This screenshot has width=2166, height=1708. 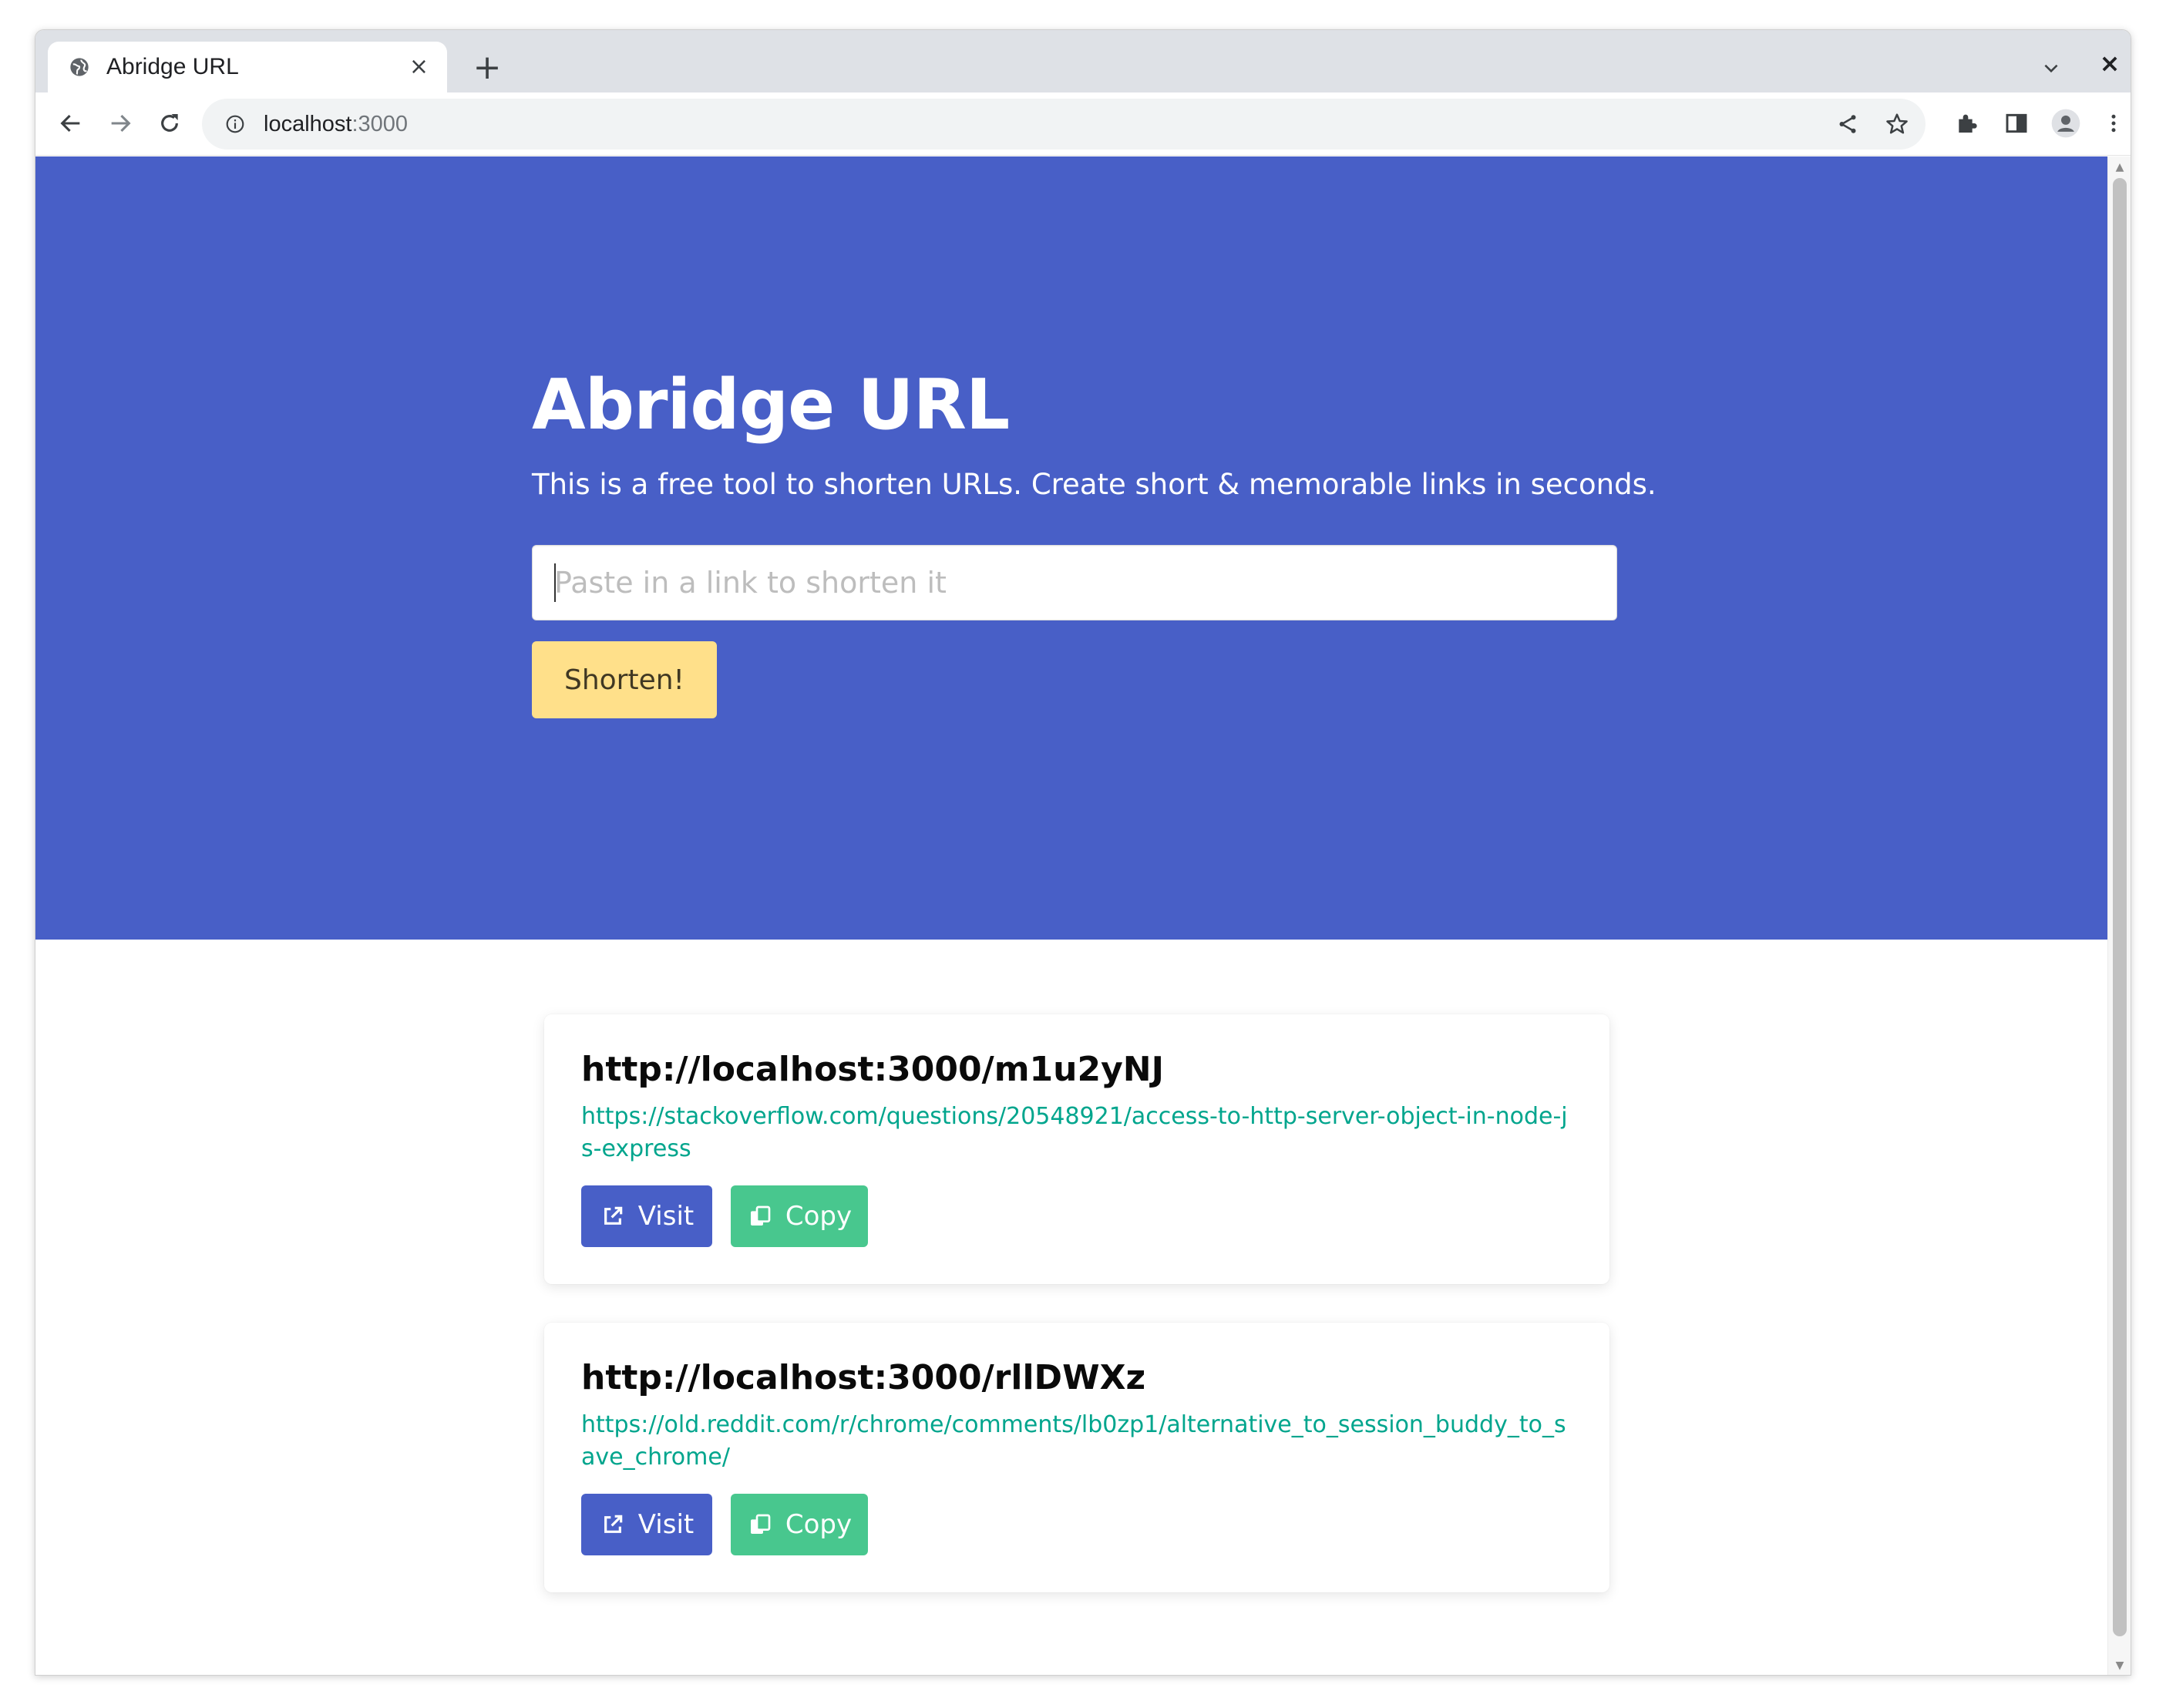 What do you see at coordinates (487, 67) in the screenshot?
I see `new-tab-button: +` at bounding box center [487, 67].